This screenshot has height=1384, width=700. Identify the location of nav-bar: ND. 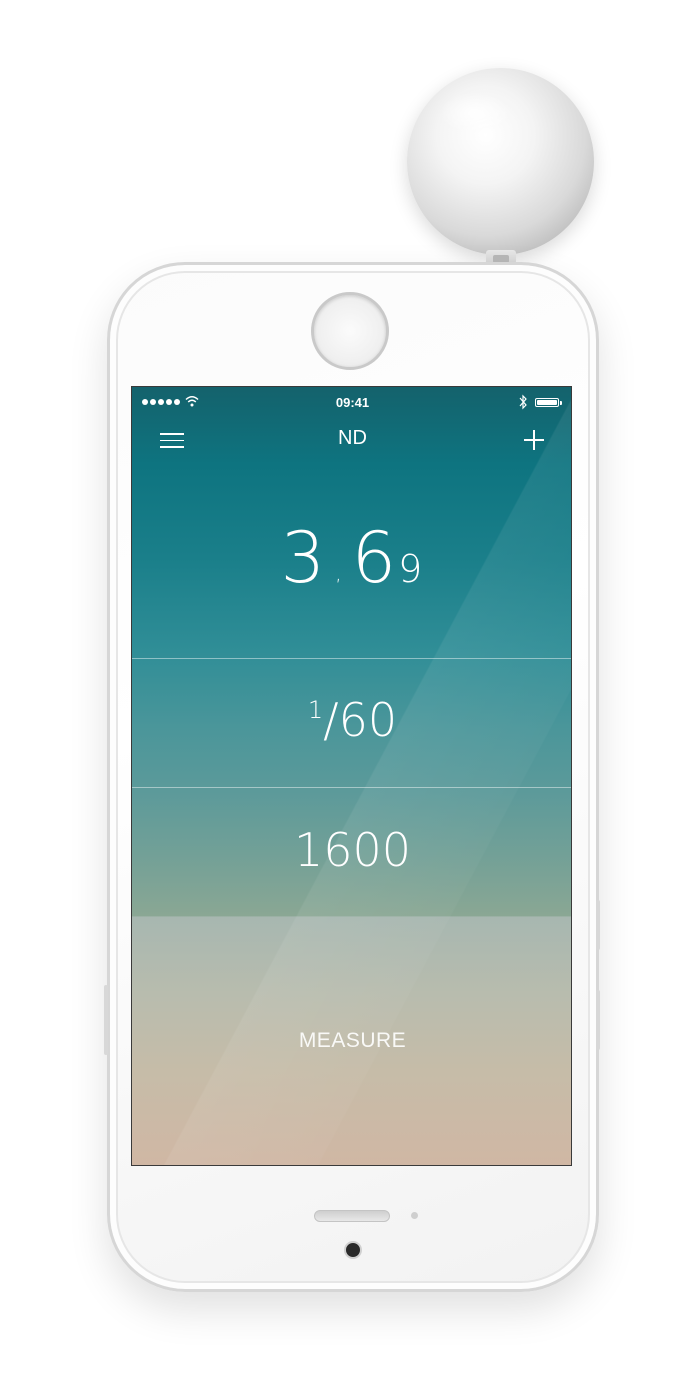
(351, 439).